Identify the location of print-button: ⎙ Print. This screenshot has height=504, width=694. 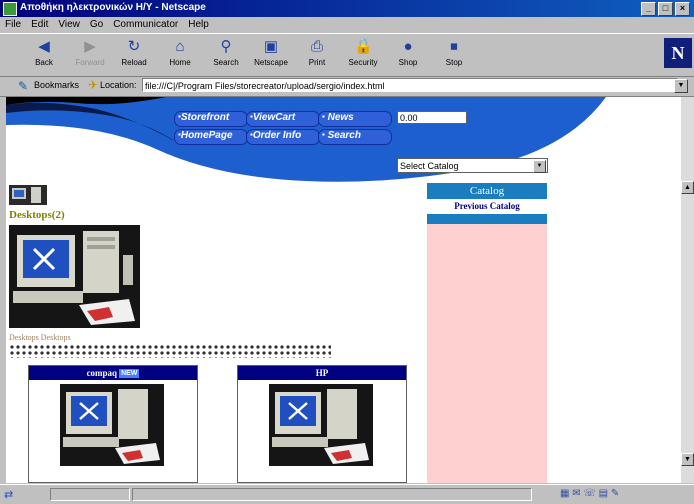
(317, 55).